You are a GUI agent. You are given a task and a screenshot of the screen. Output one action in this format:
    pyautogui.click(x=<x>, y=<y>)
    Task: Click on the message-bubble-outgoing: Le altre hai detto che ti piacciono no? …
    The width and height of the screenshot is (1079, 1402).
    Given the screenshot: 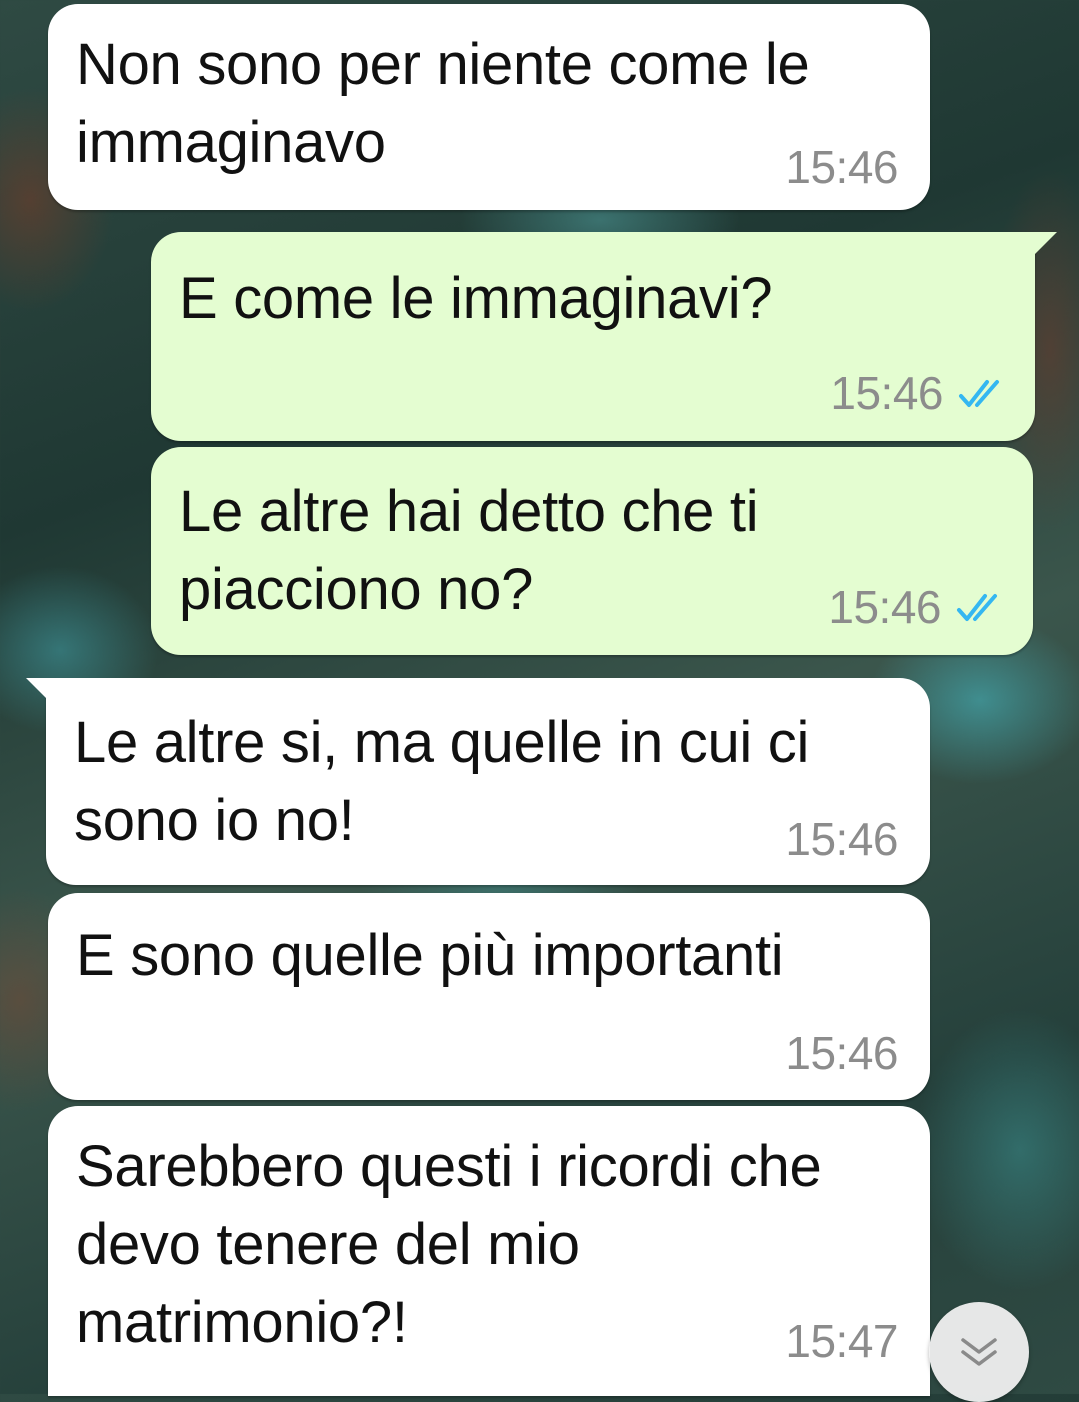 What is the action you would take?
    pyautogui.click(x=592, y=551)
    